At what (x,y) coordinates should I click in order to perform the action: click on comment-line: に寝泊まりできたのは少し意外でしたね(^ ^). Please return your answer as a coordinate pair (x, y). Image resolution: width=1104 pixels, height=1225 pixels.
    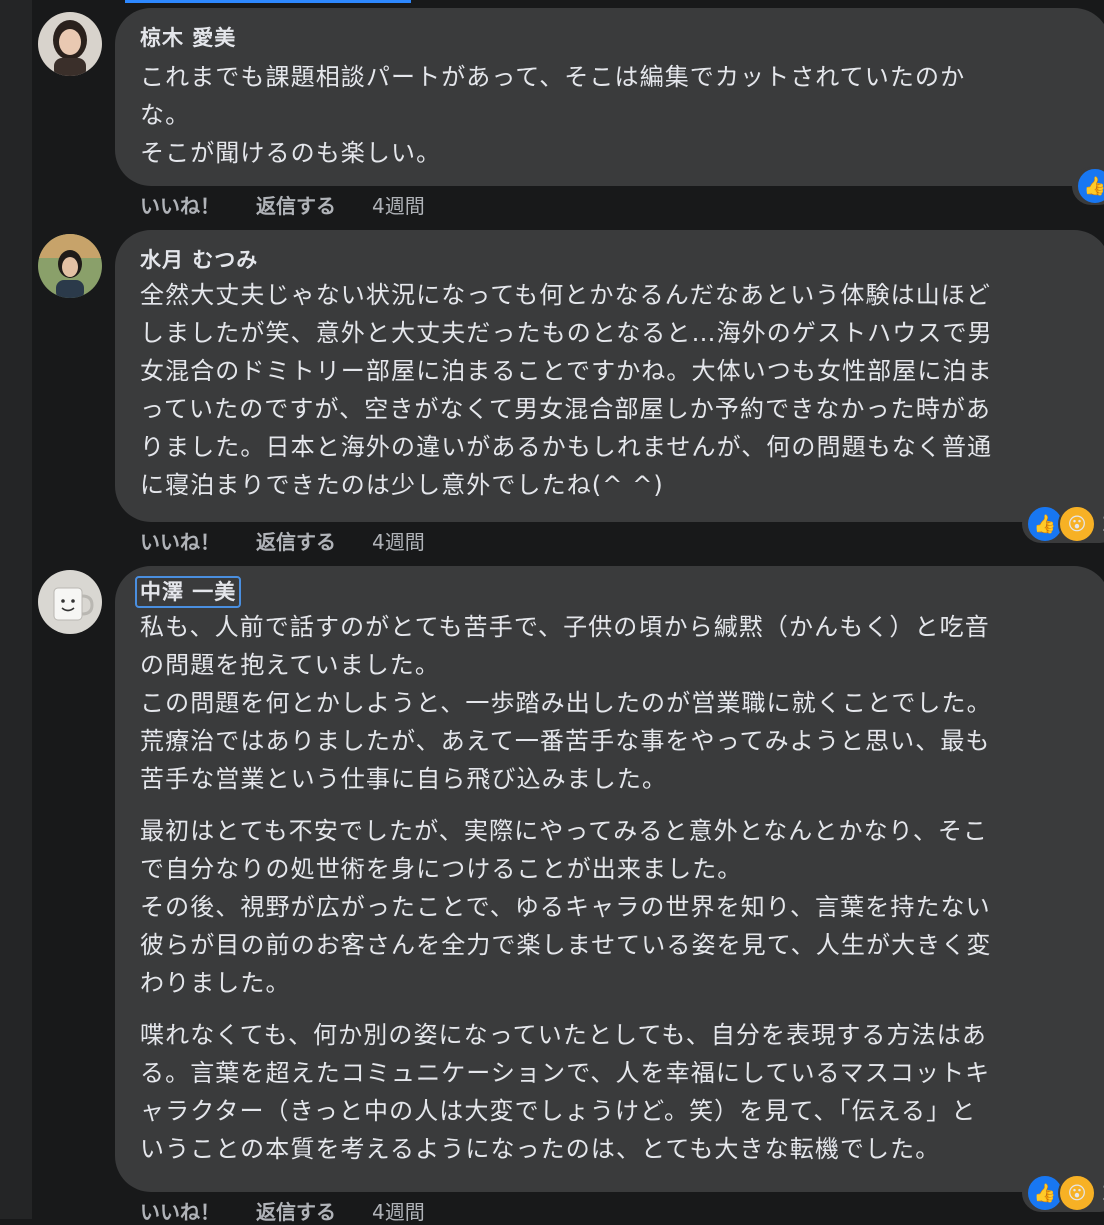
    Looking at the image, I should click on (402, 485).